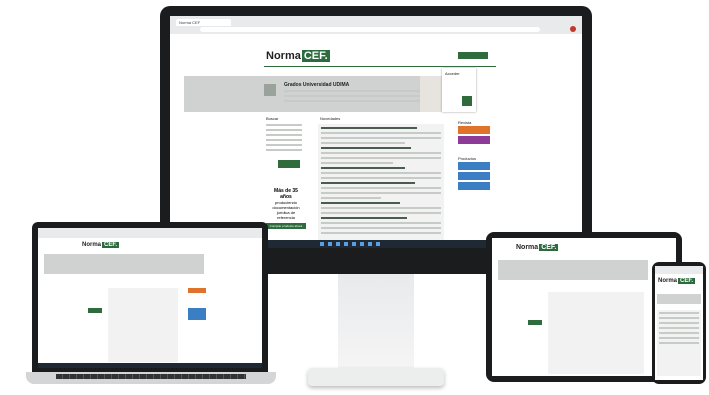 The width and height of the screenshot is (709, 395). I want to click on laptop-keyboard, so click(151, 376).